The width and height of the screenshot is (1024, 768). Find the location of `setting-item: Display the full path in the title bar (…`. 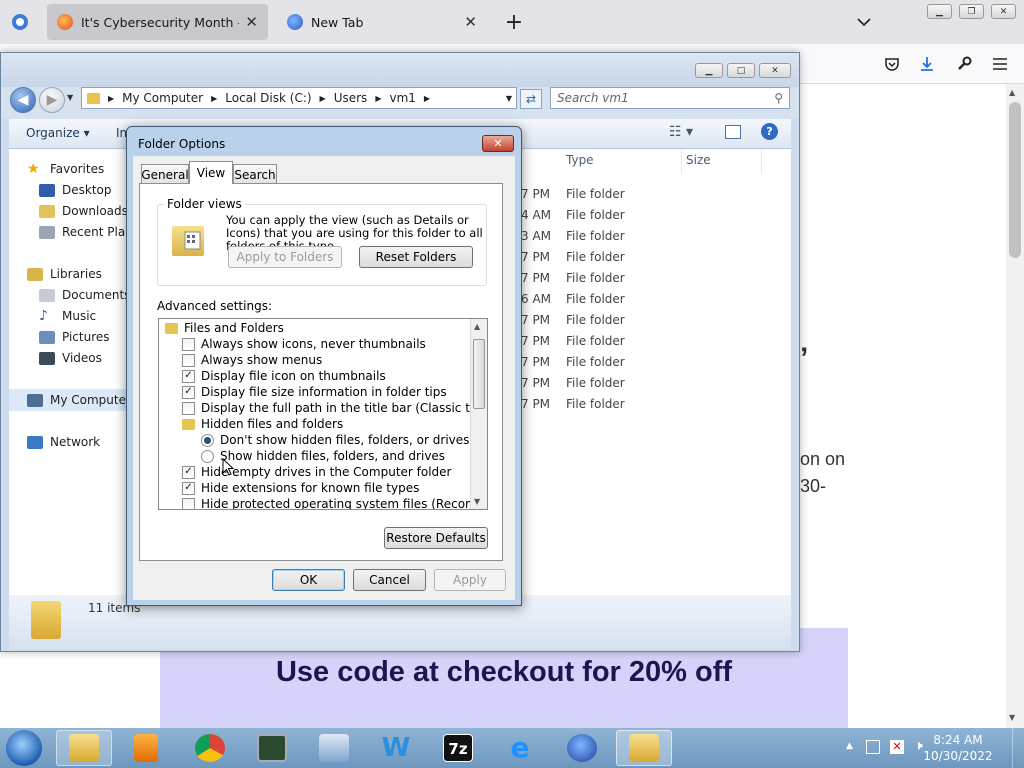

setting-item: Display the full path in the title bar (… is located at coordinates (334, 408).